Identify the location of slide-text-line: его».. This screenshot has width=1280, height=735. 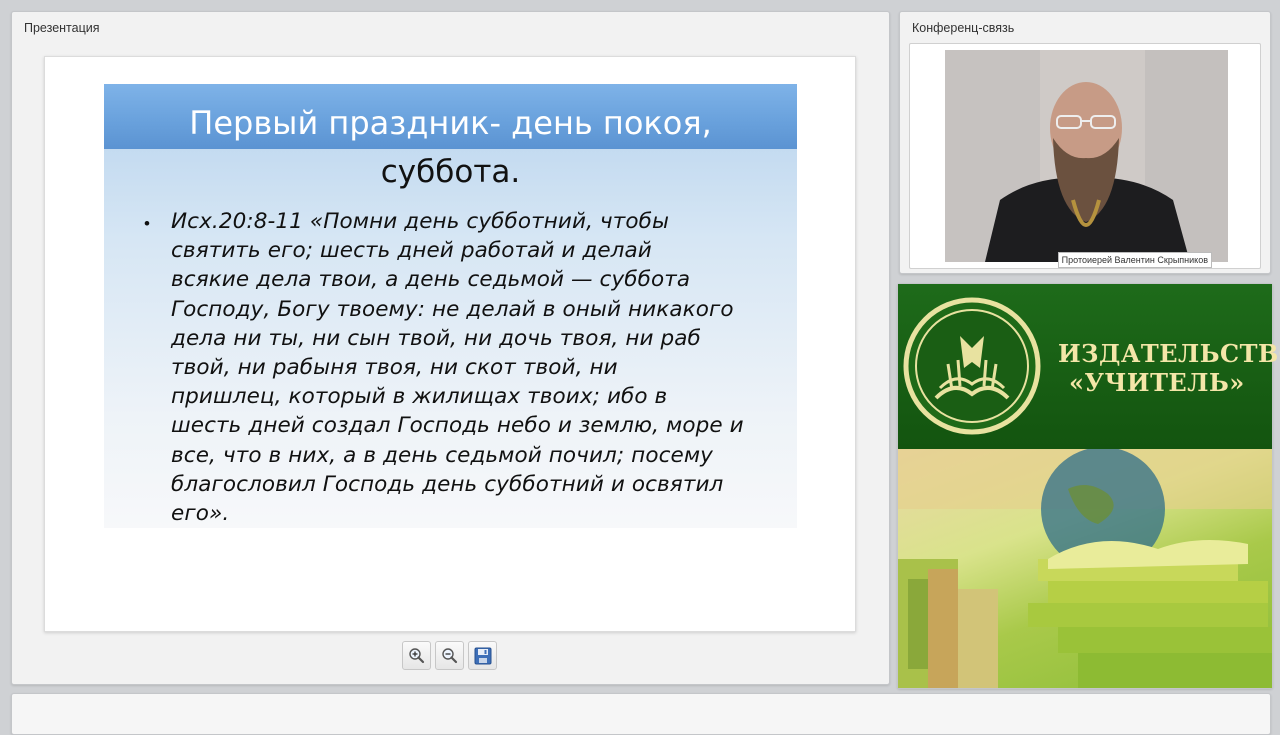
(200, 514).